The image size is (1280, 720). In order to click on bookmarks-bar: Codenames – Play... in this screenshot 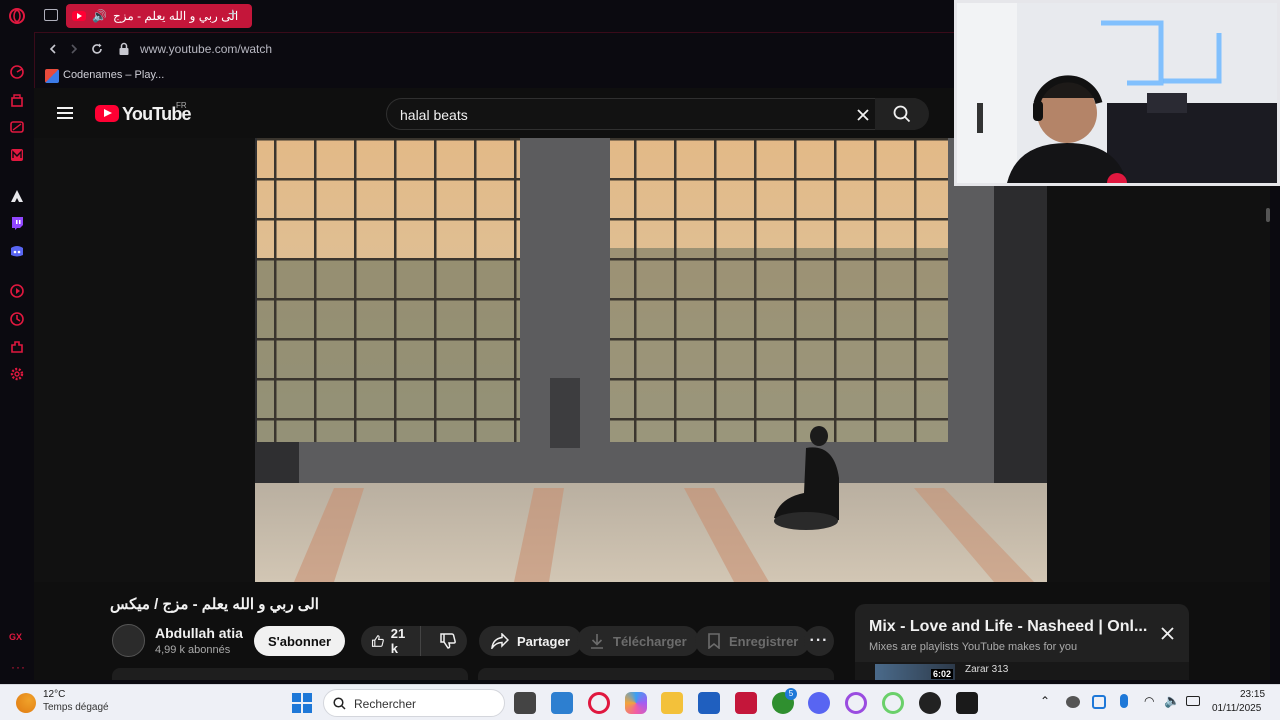, I will do `click(494, 76)`.